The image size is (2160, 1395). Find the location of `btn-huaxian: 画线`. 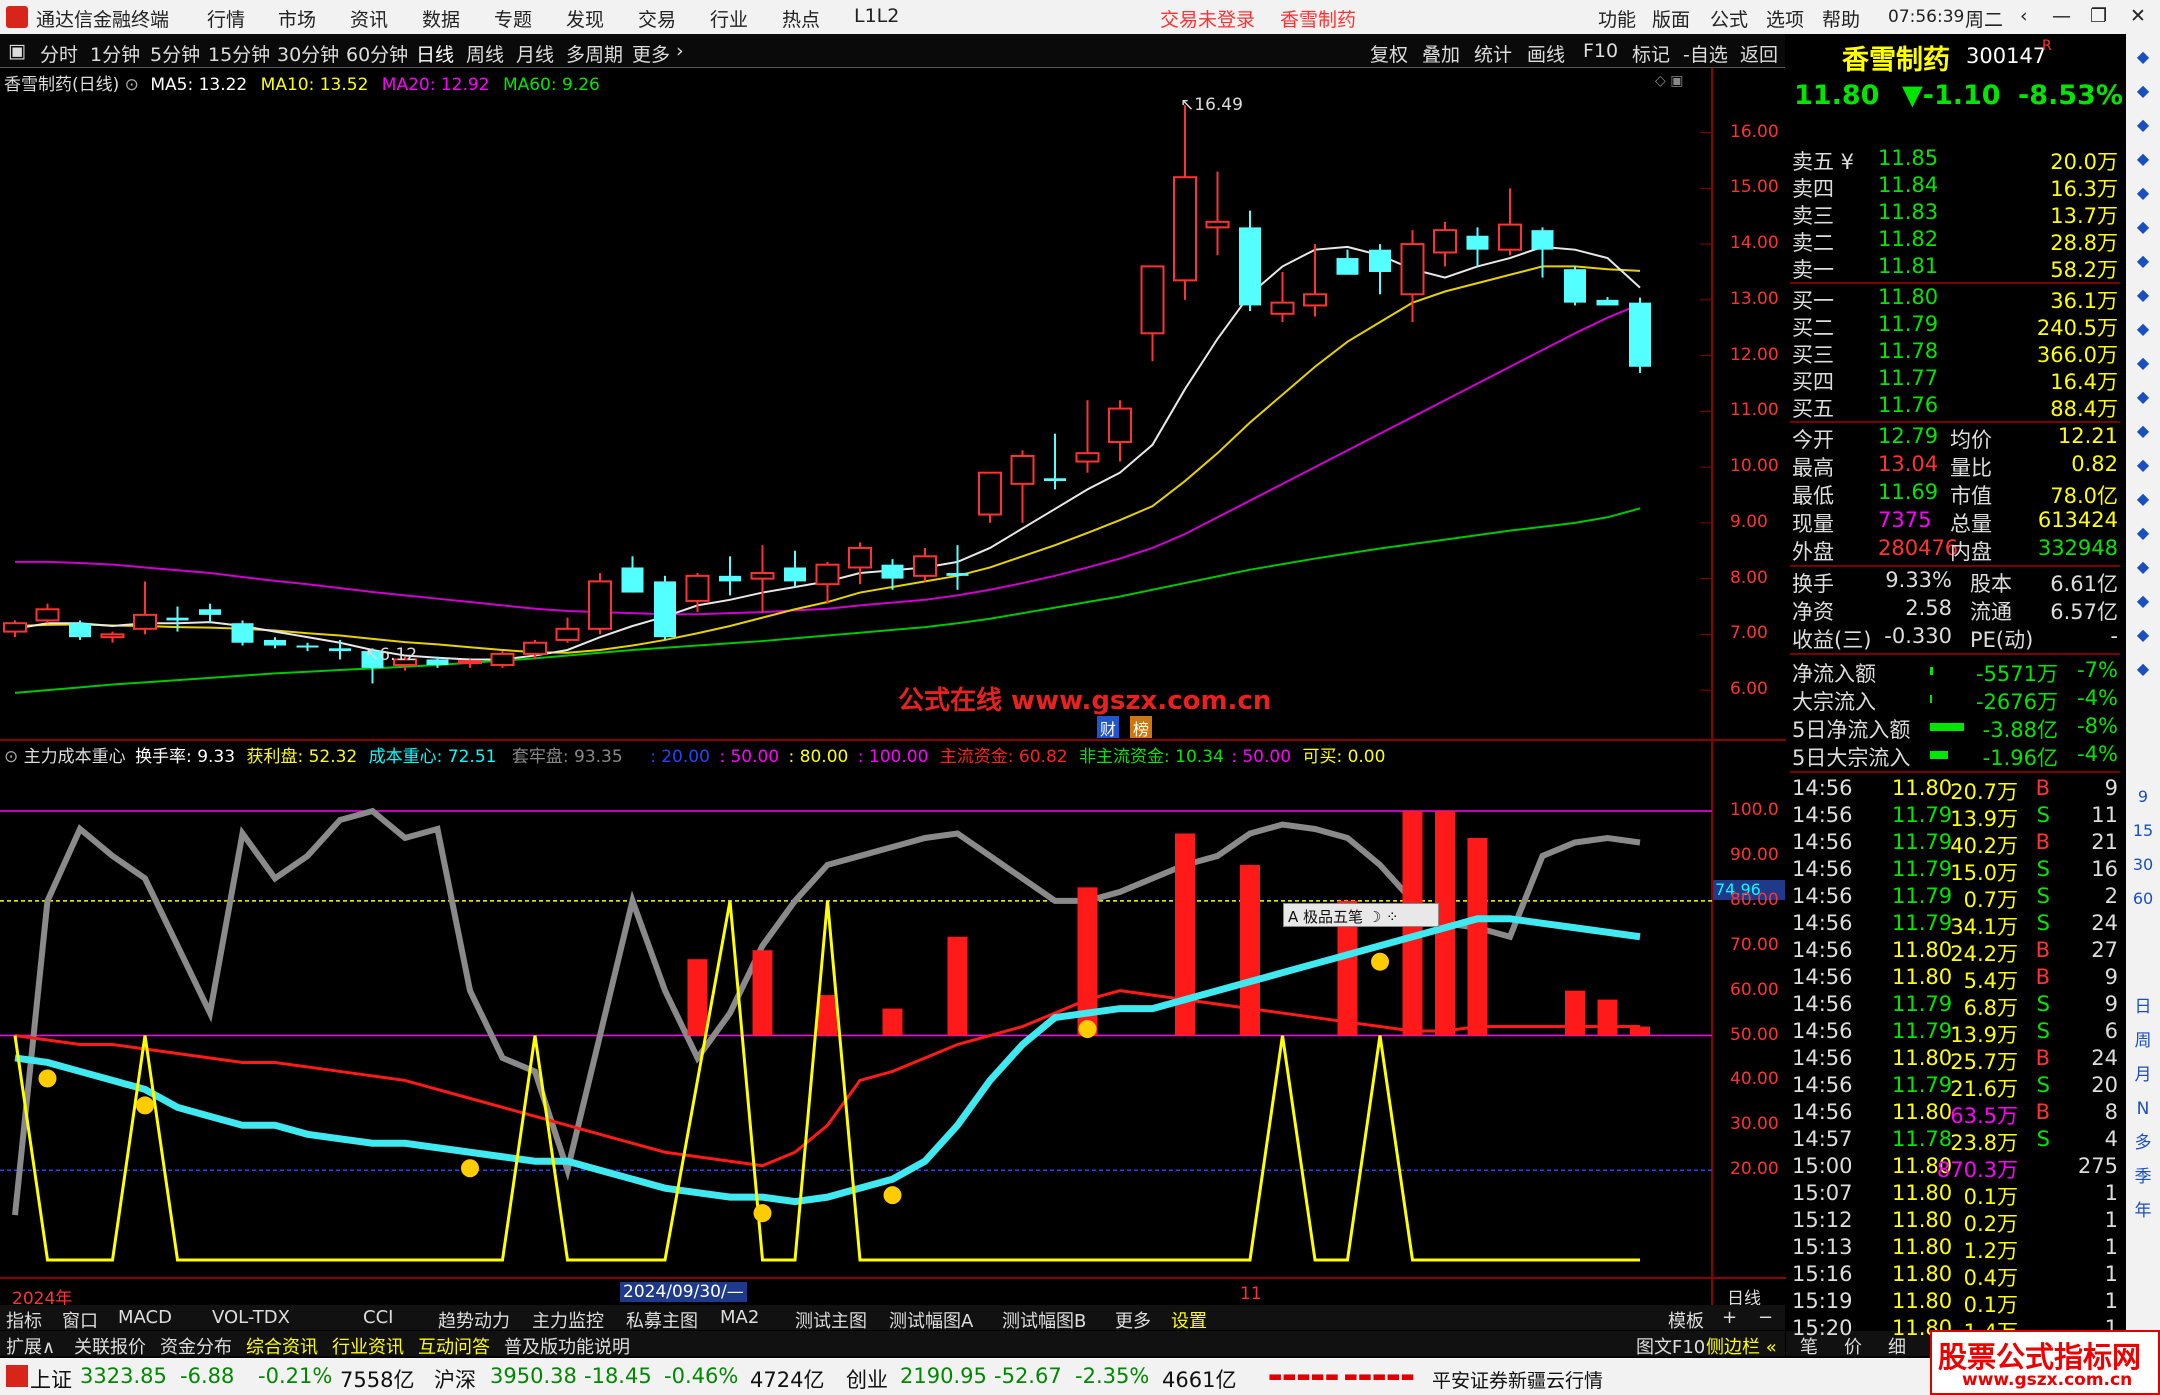

btn-huaxian: 画线 is located at coordinates (1546, 53).